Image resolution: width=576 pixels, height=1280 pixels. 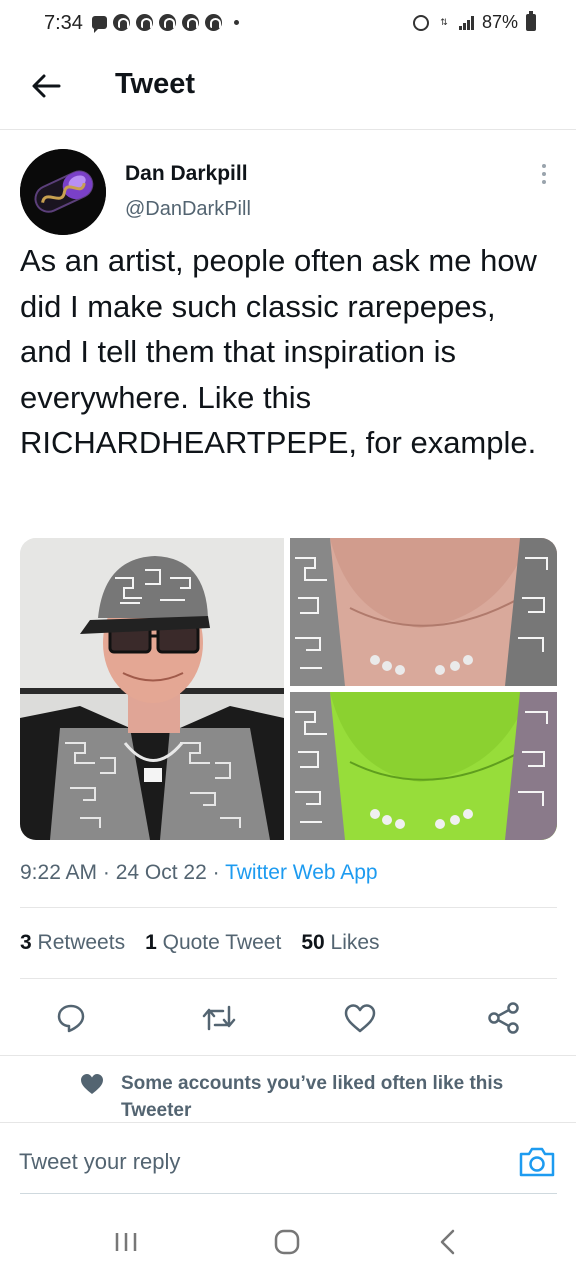 I want to click on system-icons: ⇅ 87%, so click(x=474, y=22).